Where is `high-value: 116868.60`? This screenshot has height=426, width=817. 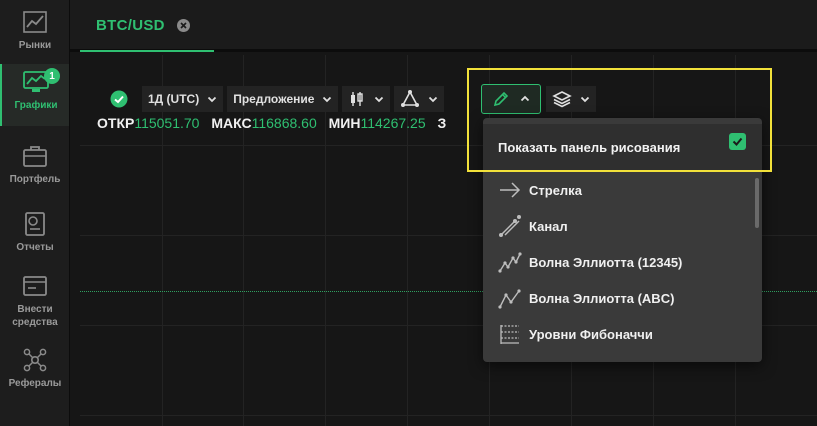
high-value: 116868.60 is located at coordinates (284, 123).